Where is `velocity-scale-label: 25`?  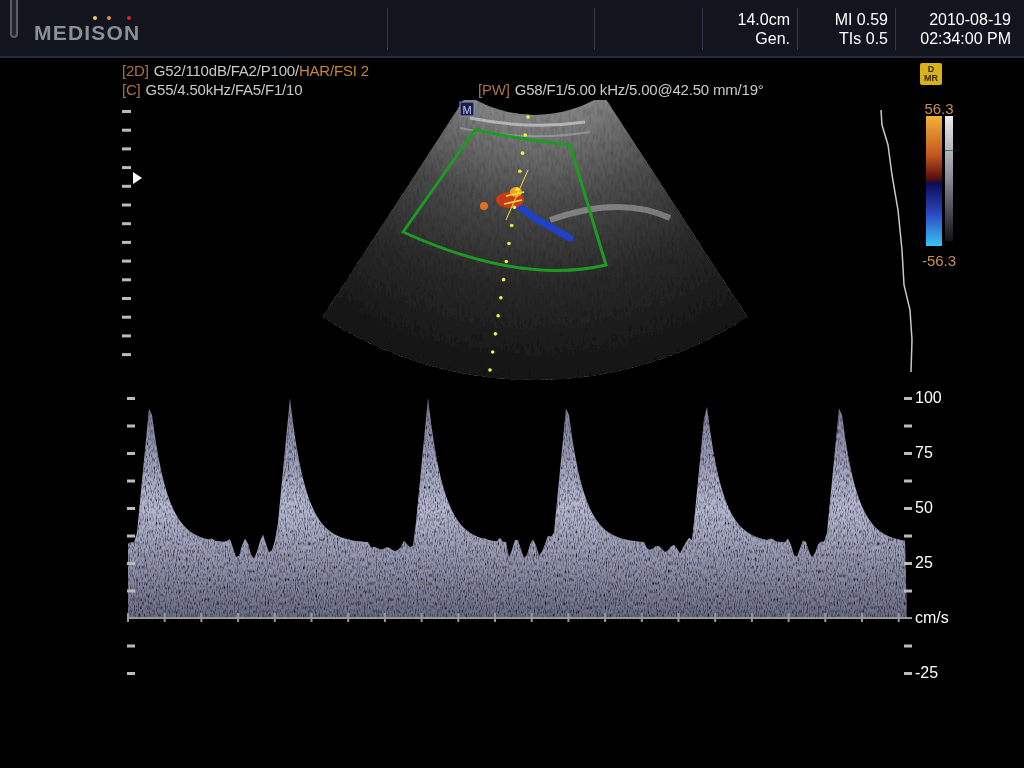 velocity-scale-label: 25 is located at coordinates (924, 563).